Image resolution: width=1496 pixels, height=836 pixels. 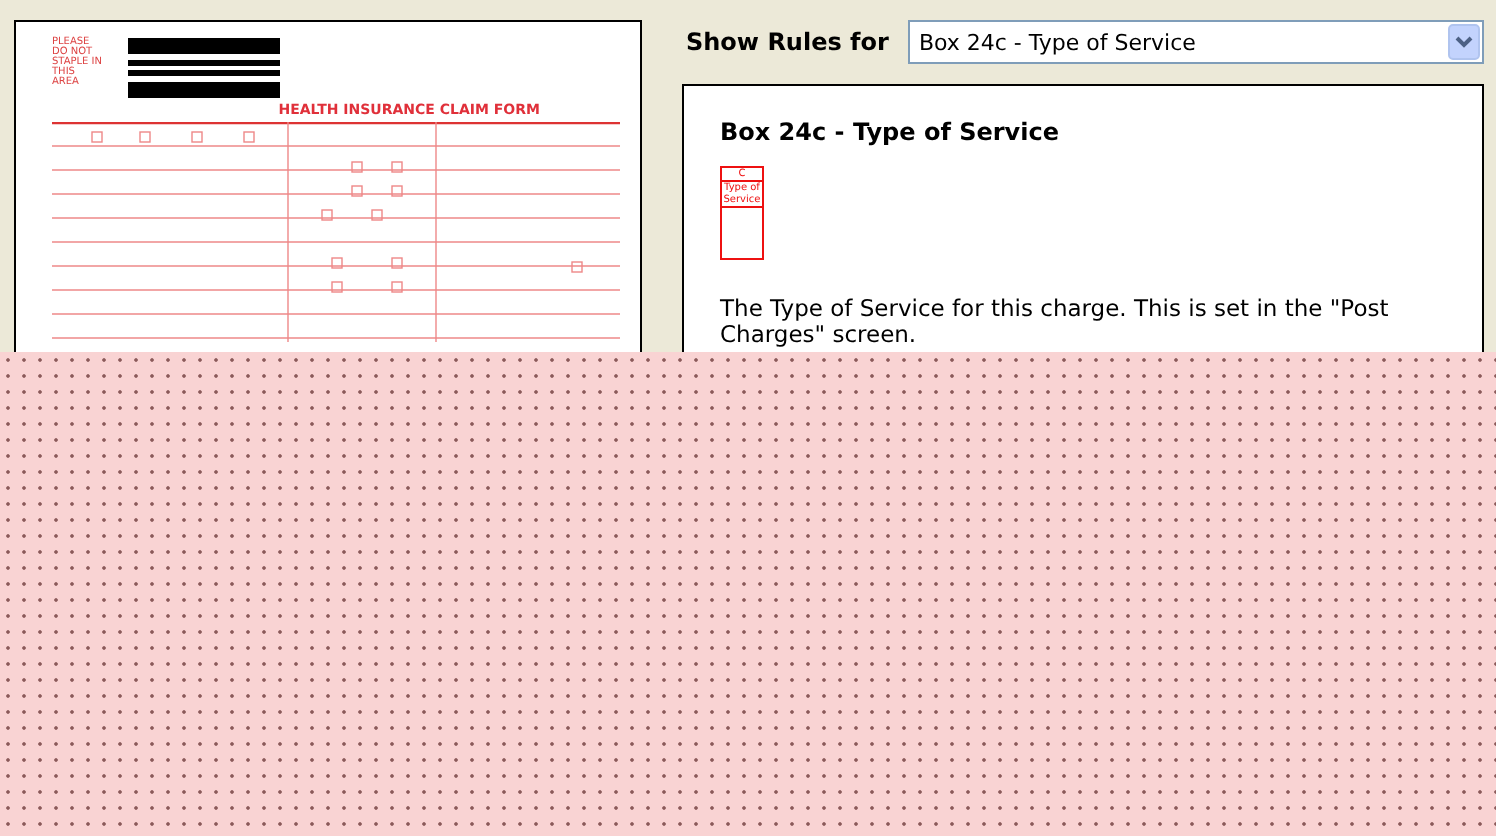 What do you see at coordinates (1055, 322) in the screenshot?
I see `rule-description: The Type of Service for this charge. This is set in the "Post Charges" screen.` at bounding box center [1055, 322].